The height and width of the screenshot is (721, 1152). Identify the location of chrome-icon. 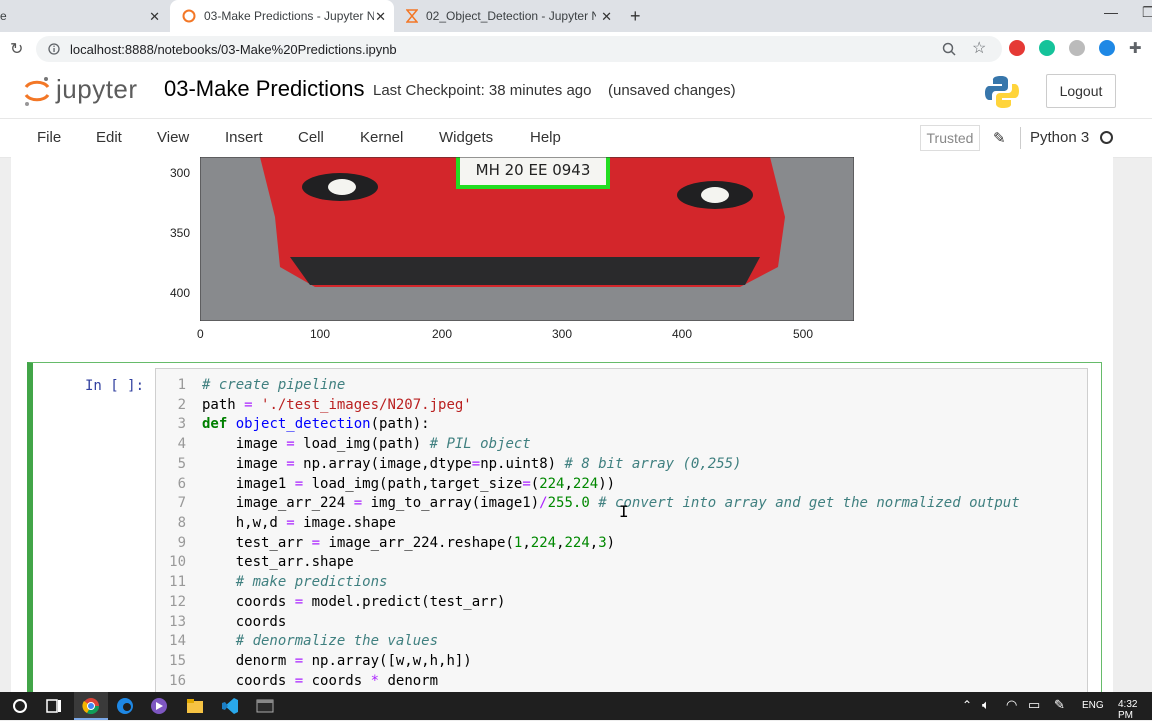
(91, 706).